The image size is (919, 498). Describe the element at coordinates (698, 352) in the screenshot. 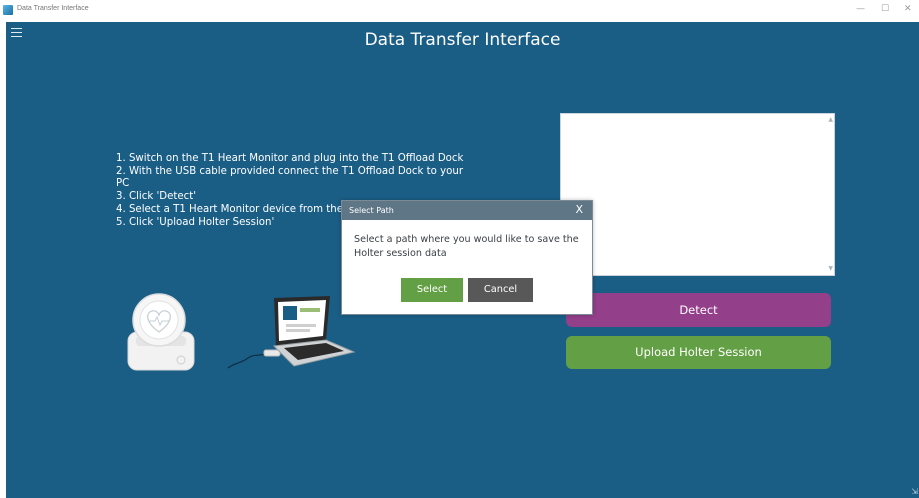

I see `upload-holter-session-button: Upload Holter Session` at that location.